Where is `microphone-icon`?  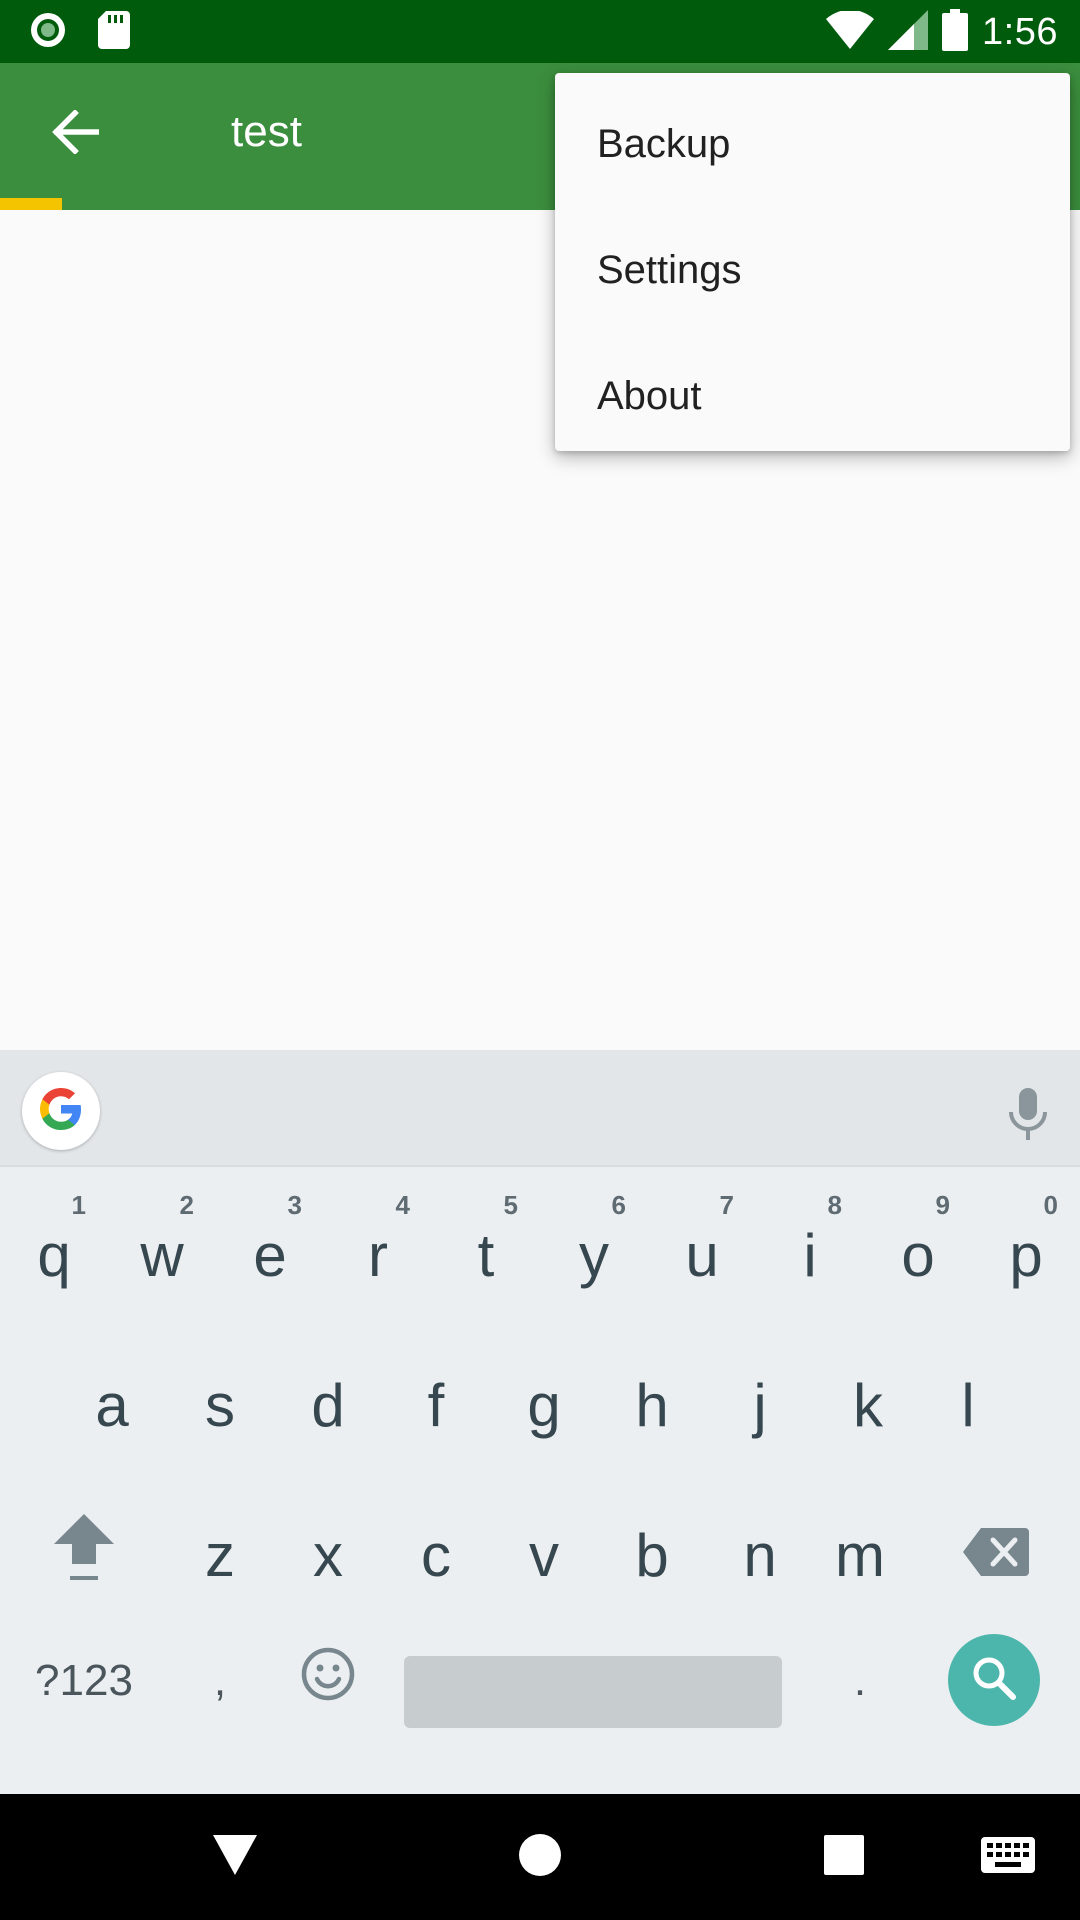
microphone-icon is located at coordinates (1028, 1117).